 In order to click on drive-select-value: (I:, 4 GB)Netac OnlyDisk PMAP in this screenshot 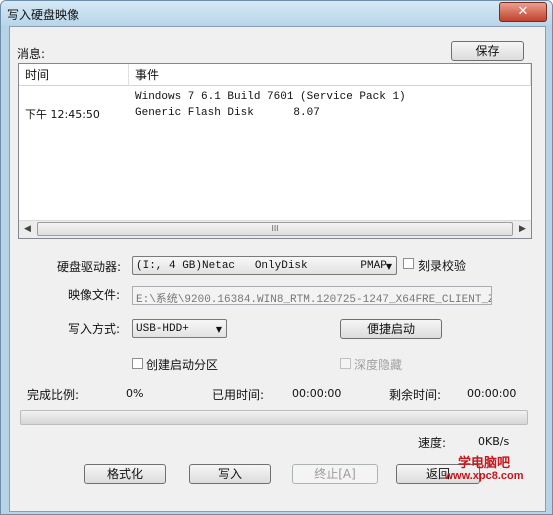, I will do `click(261, 266)`.